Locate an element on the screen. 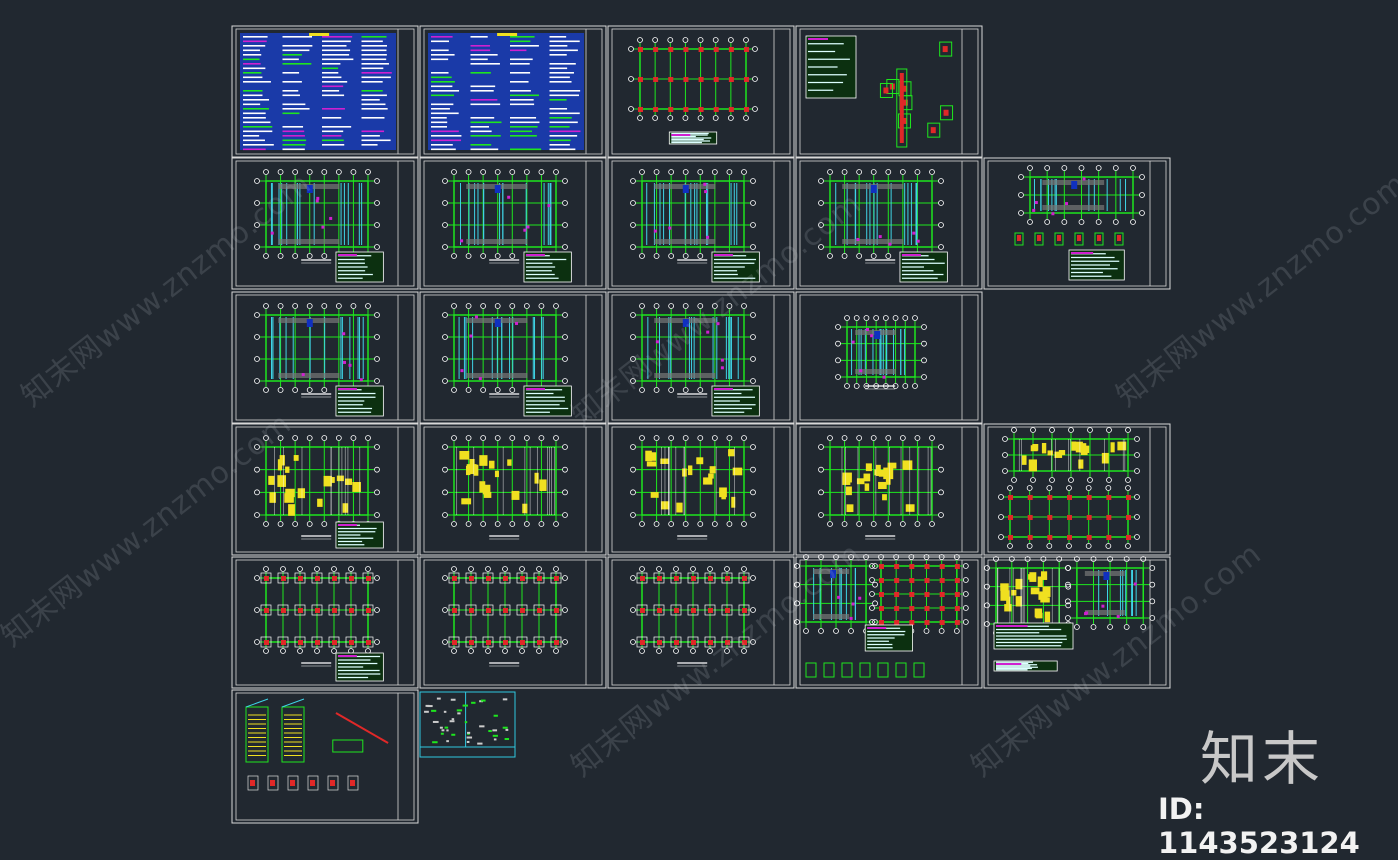 The width and height of the screenshot is (1398, 860). drawing-sheet-small-plan is located at coordinates (889, 357).